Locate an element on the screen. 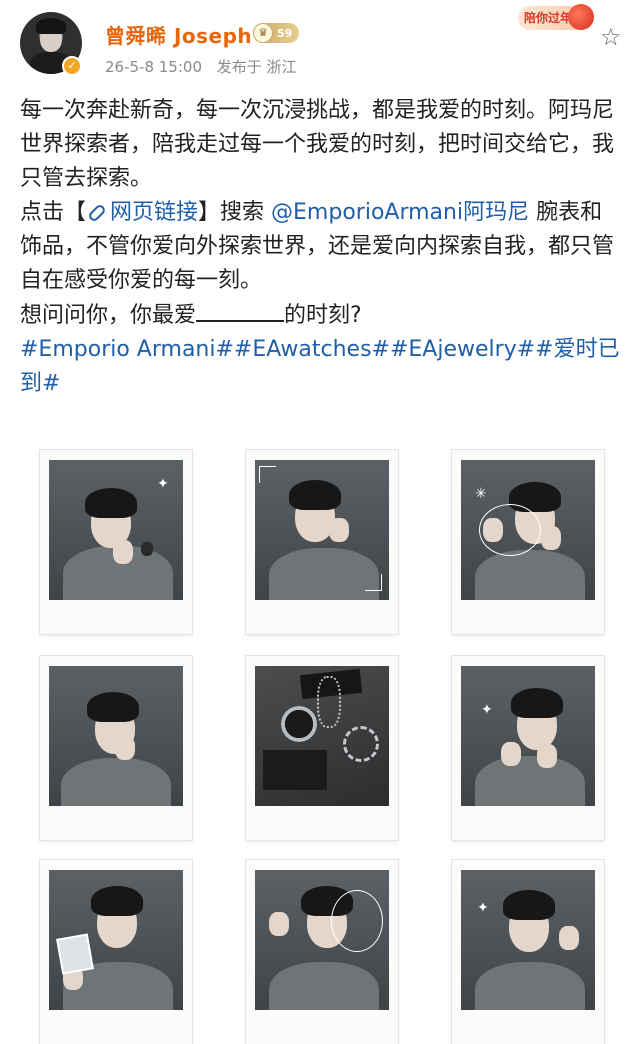  mention-link: @EmporioArmani阿玛尼 is located at coordinates (400, 212).